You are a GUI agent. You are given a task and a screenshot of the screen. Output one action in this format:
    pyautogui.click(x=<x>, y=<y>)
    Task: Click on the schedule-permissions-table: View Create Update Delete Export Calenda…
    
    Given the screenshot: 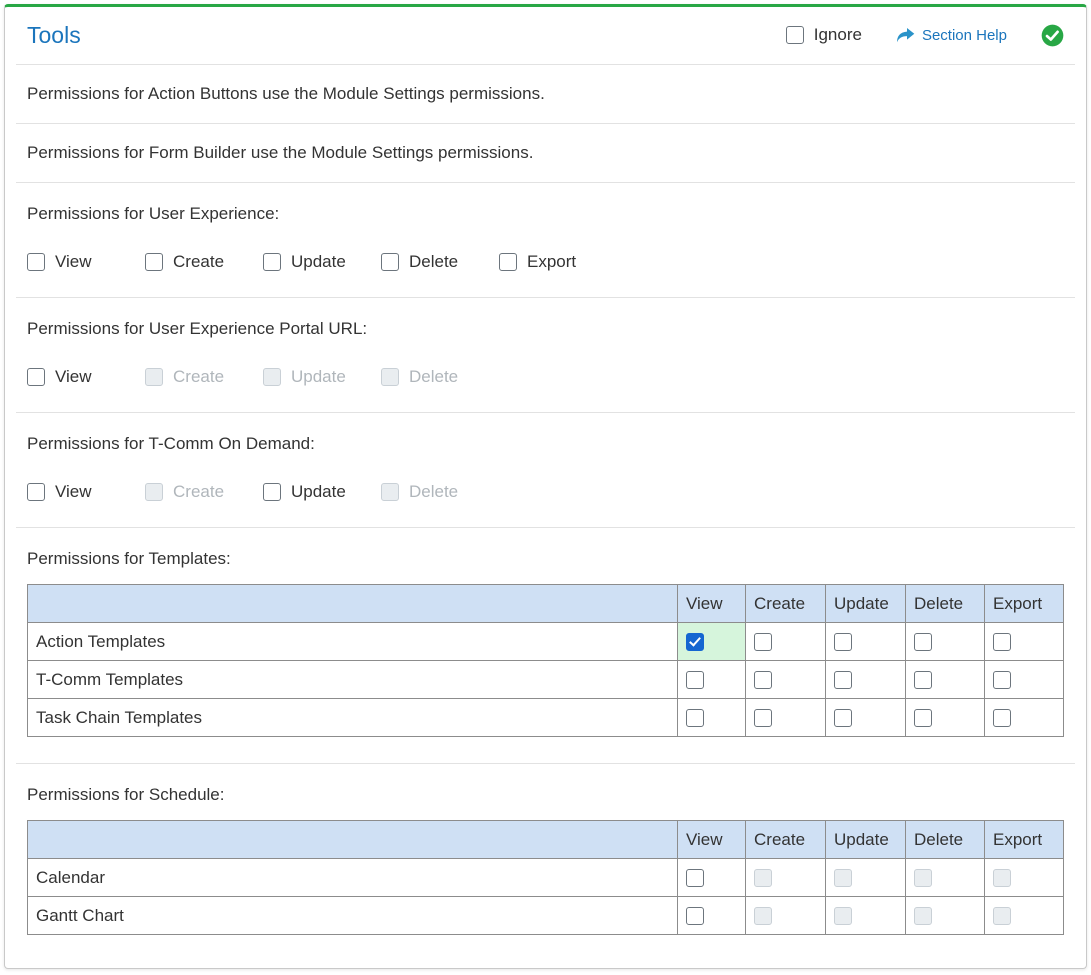 What is the action you would take?
    pyautogui.click(x=545, y=877)
    